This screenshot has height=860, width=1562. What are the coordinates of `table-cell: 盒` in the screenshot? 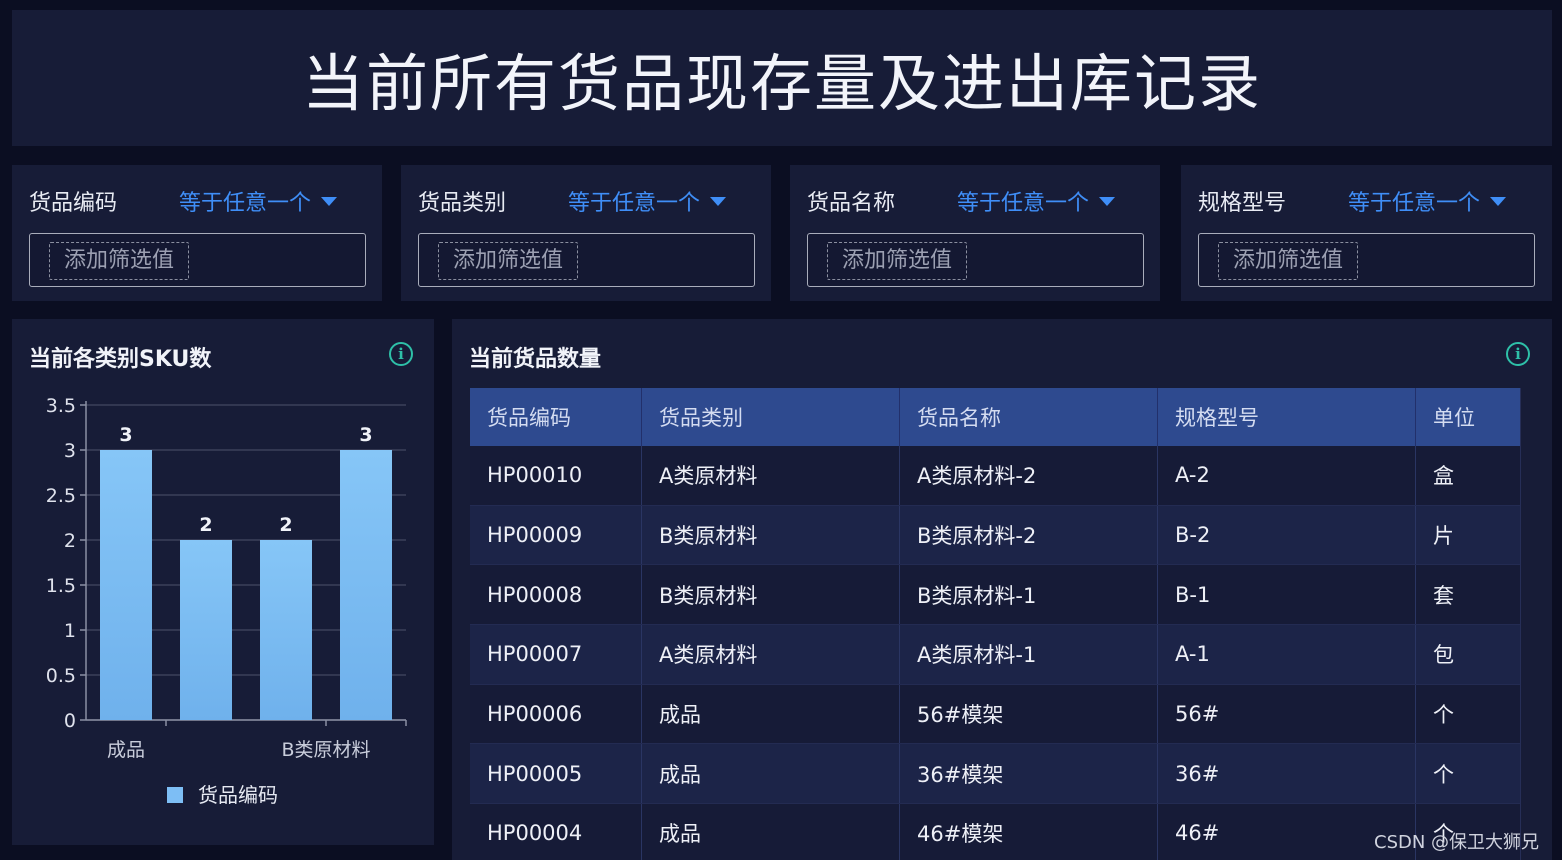 It's located at (1443, 476).